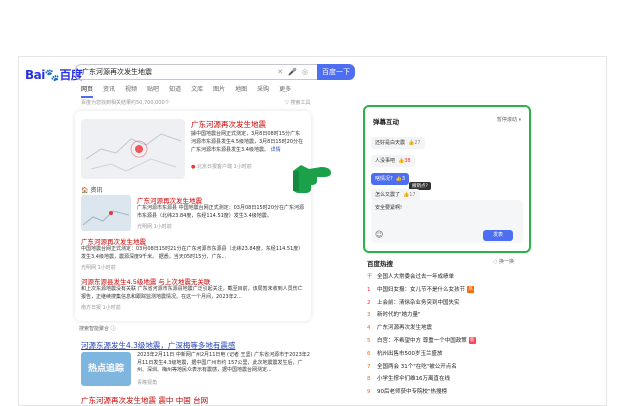 The image size is (625, 406). Describe the element at coordinates (241, 91) in the screenshot. I see `tab-map: 地图` at that location.